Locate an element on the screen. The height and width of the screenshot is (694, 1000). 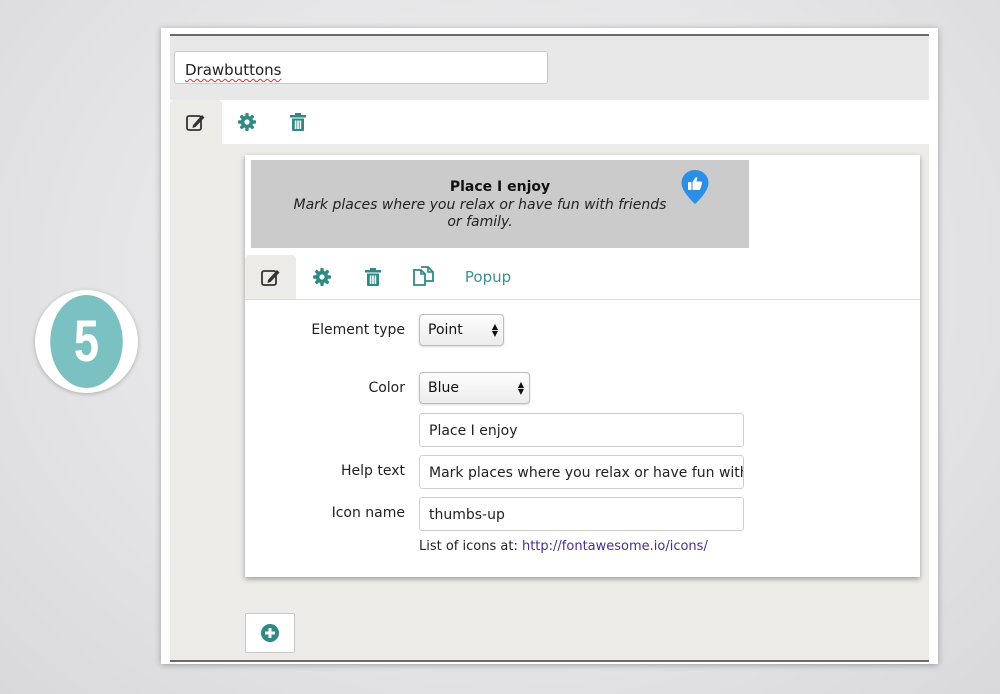
add-element-button is located at coordinates (270, 633).